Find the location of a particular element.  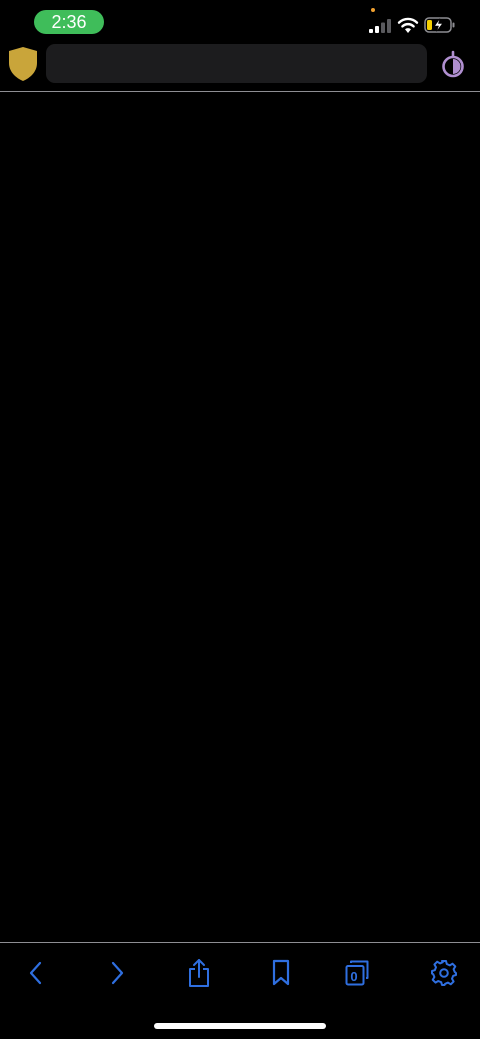

status-bar: 2:36 is located at coordinates (240, 22).